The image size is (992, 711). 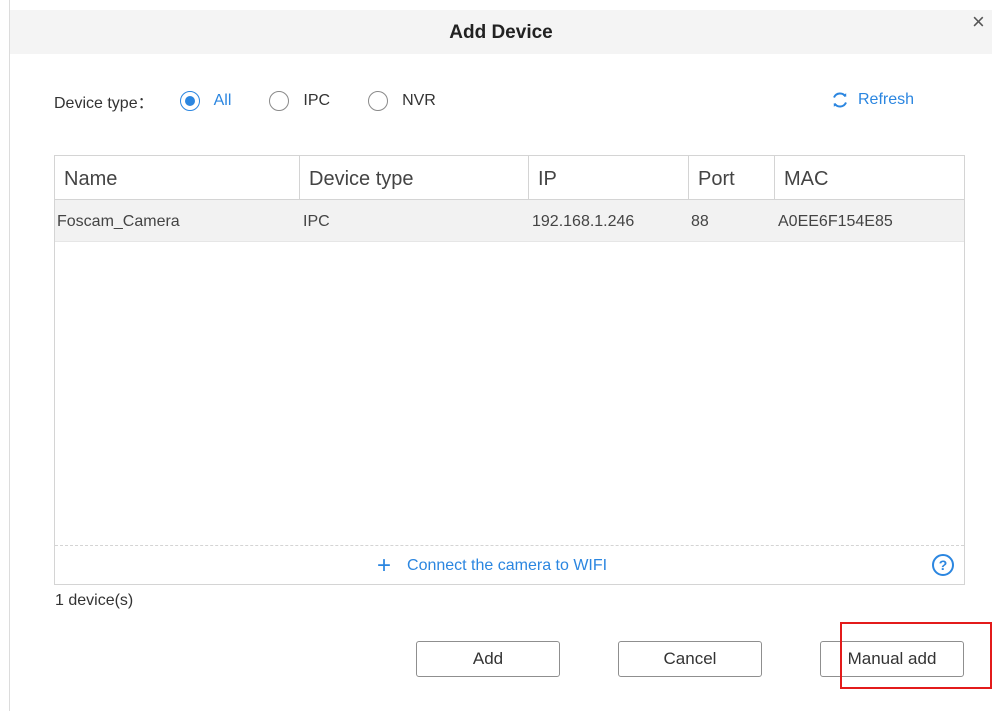 I want to click on column-header-port: Port, so click(x=731, y=178).